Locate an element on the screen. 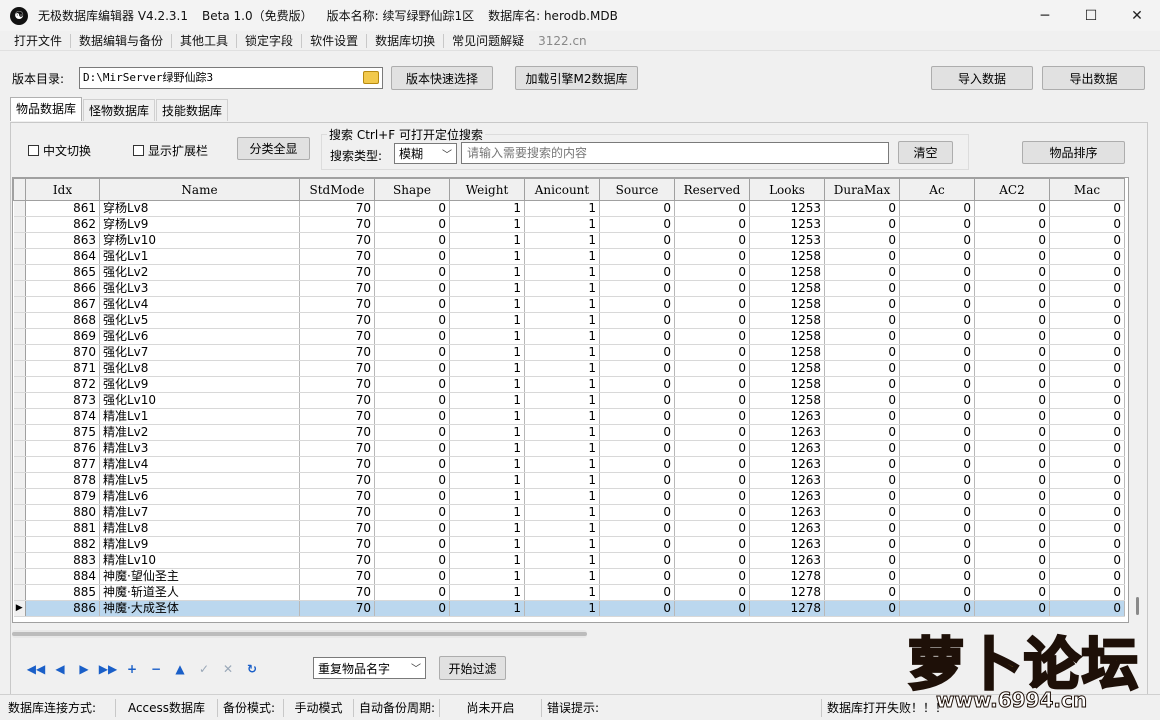 The image size is (1160, 720). cell-name: 神魔·望仙圣主 is located at coordinates (199, 576).